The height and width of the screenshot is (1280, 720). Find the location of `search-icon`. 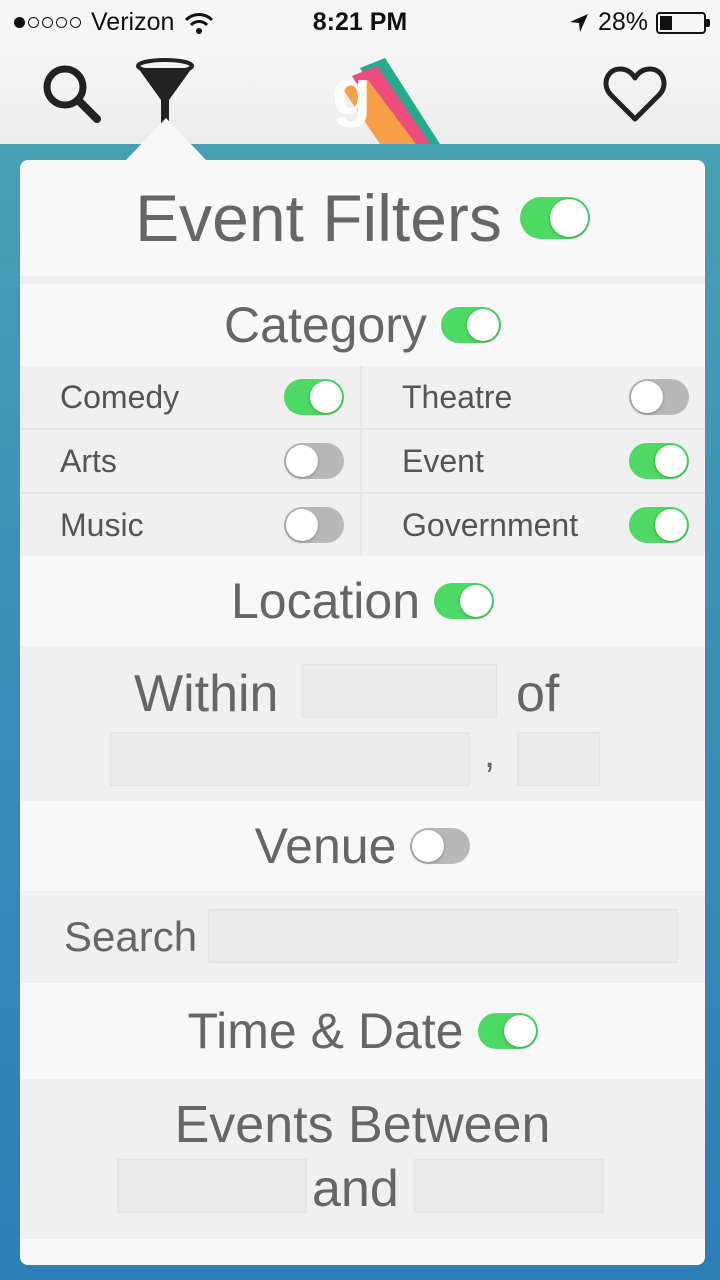

search-icon is located at coordinates (72, 94).